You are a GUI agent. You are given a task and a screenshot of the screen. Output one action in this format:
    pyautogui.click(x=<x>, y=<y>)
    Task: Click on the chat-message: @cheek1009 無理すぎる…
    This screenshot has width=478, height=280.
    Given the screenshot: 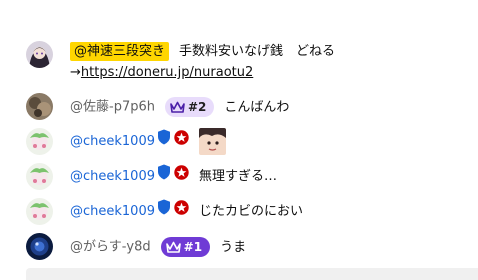 What is the action you would take?
    pyautogui.click(x=252, y=176)
    